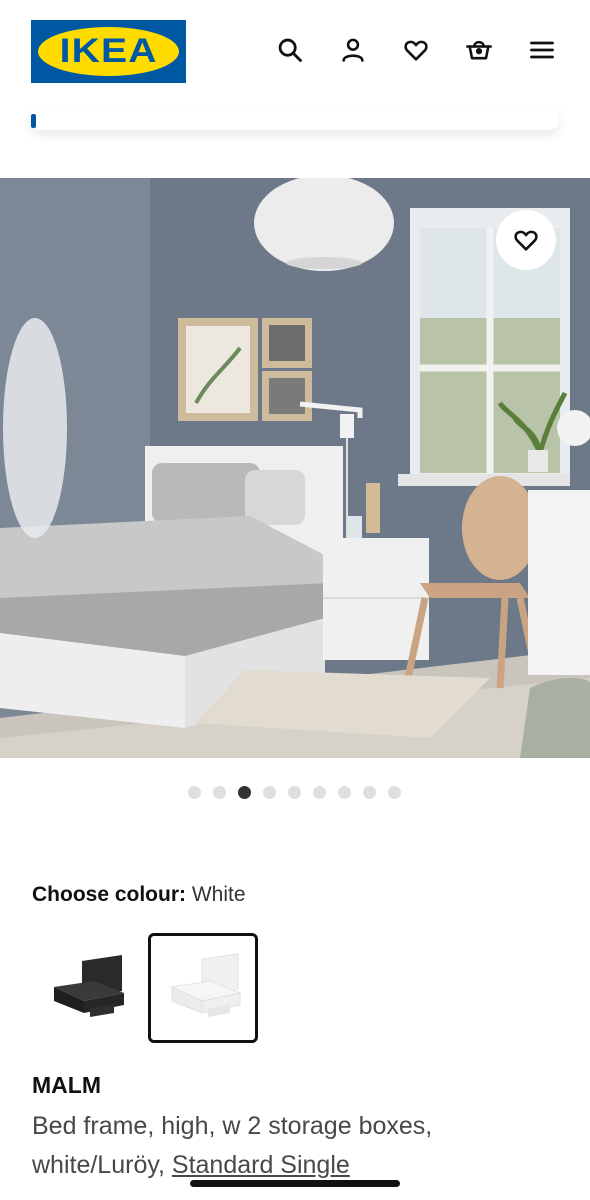  Describe the element at coordinates (353, 50) in the screenshot. I see `profile-icon` at that location.